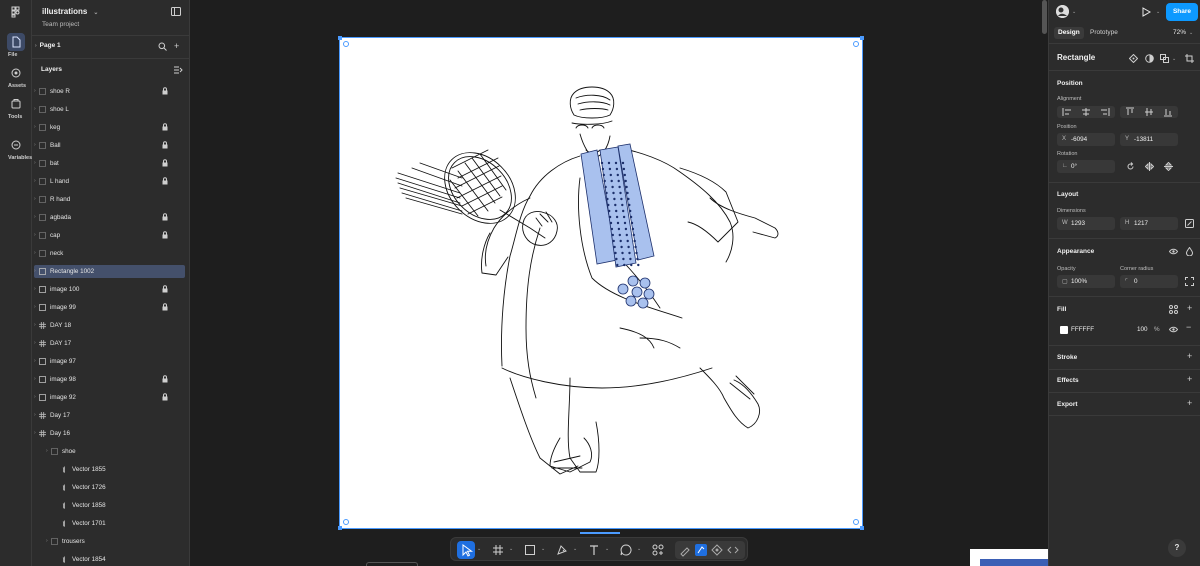 The height and width of the screenshot is (566, 1200). What do you see at coordinates (111, 109) in the screenshot?
I see `layer-row: › shoe L` at bounding box center [111, 109].